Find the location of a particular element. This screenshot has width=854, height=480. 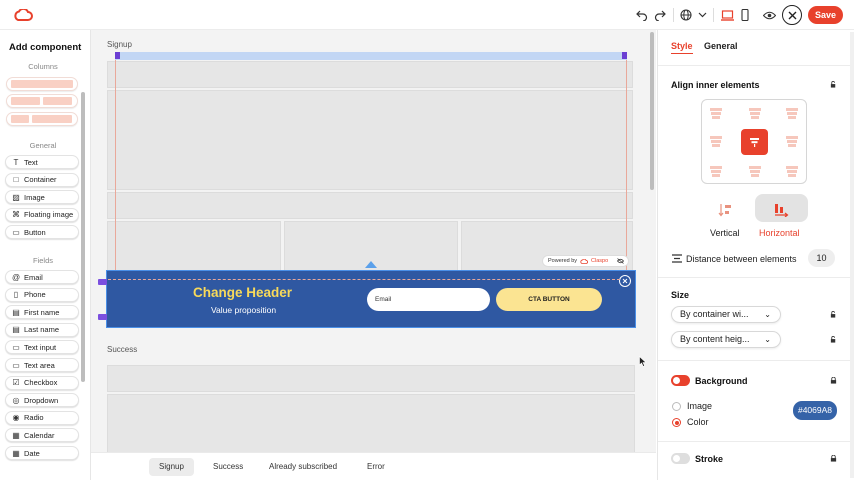

size-height-dropdown: By content heig... ⌄ is located at coordinates (726, 339).